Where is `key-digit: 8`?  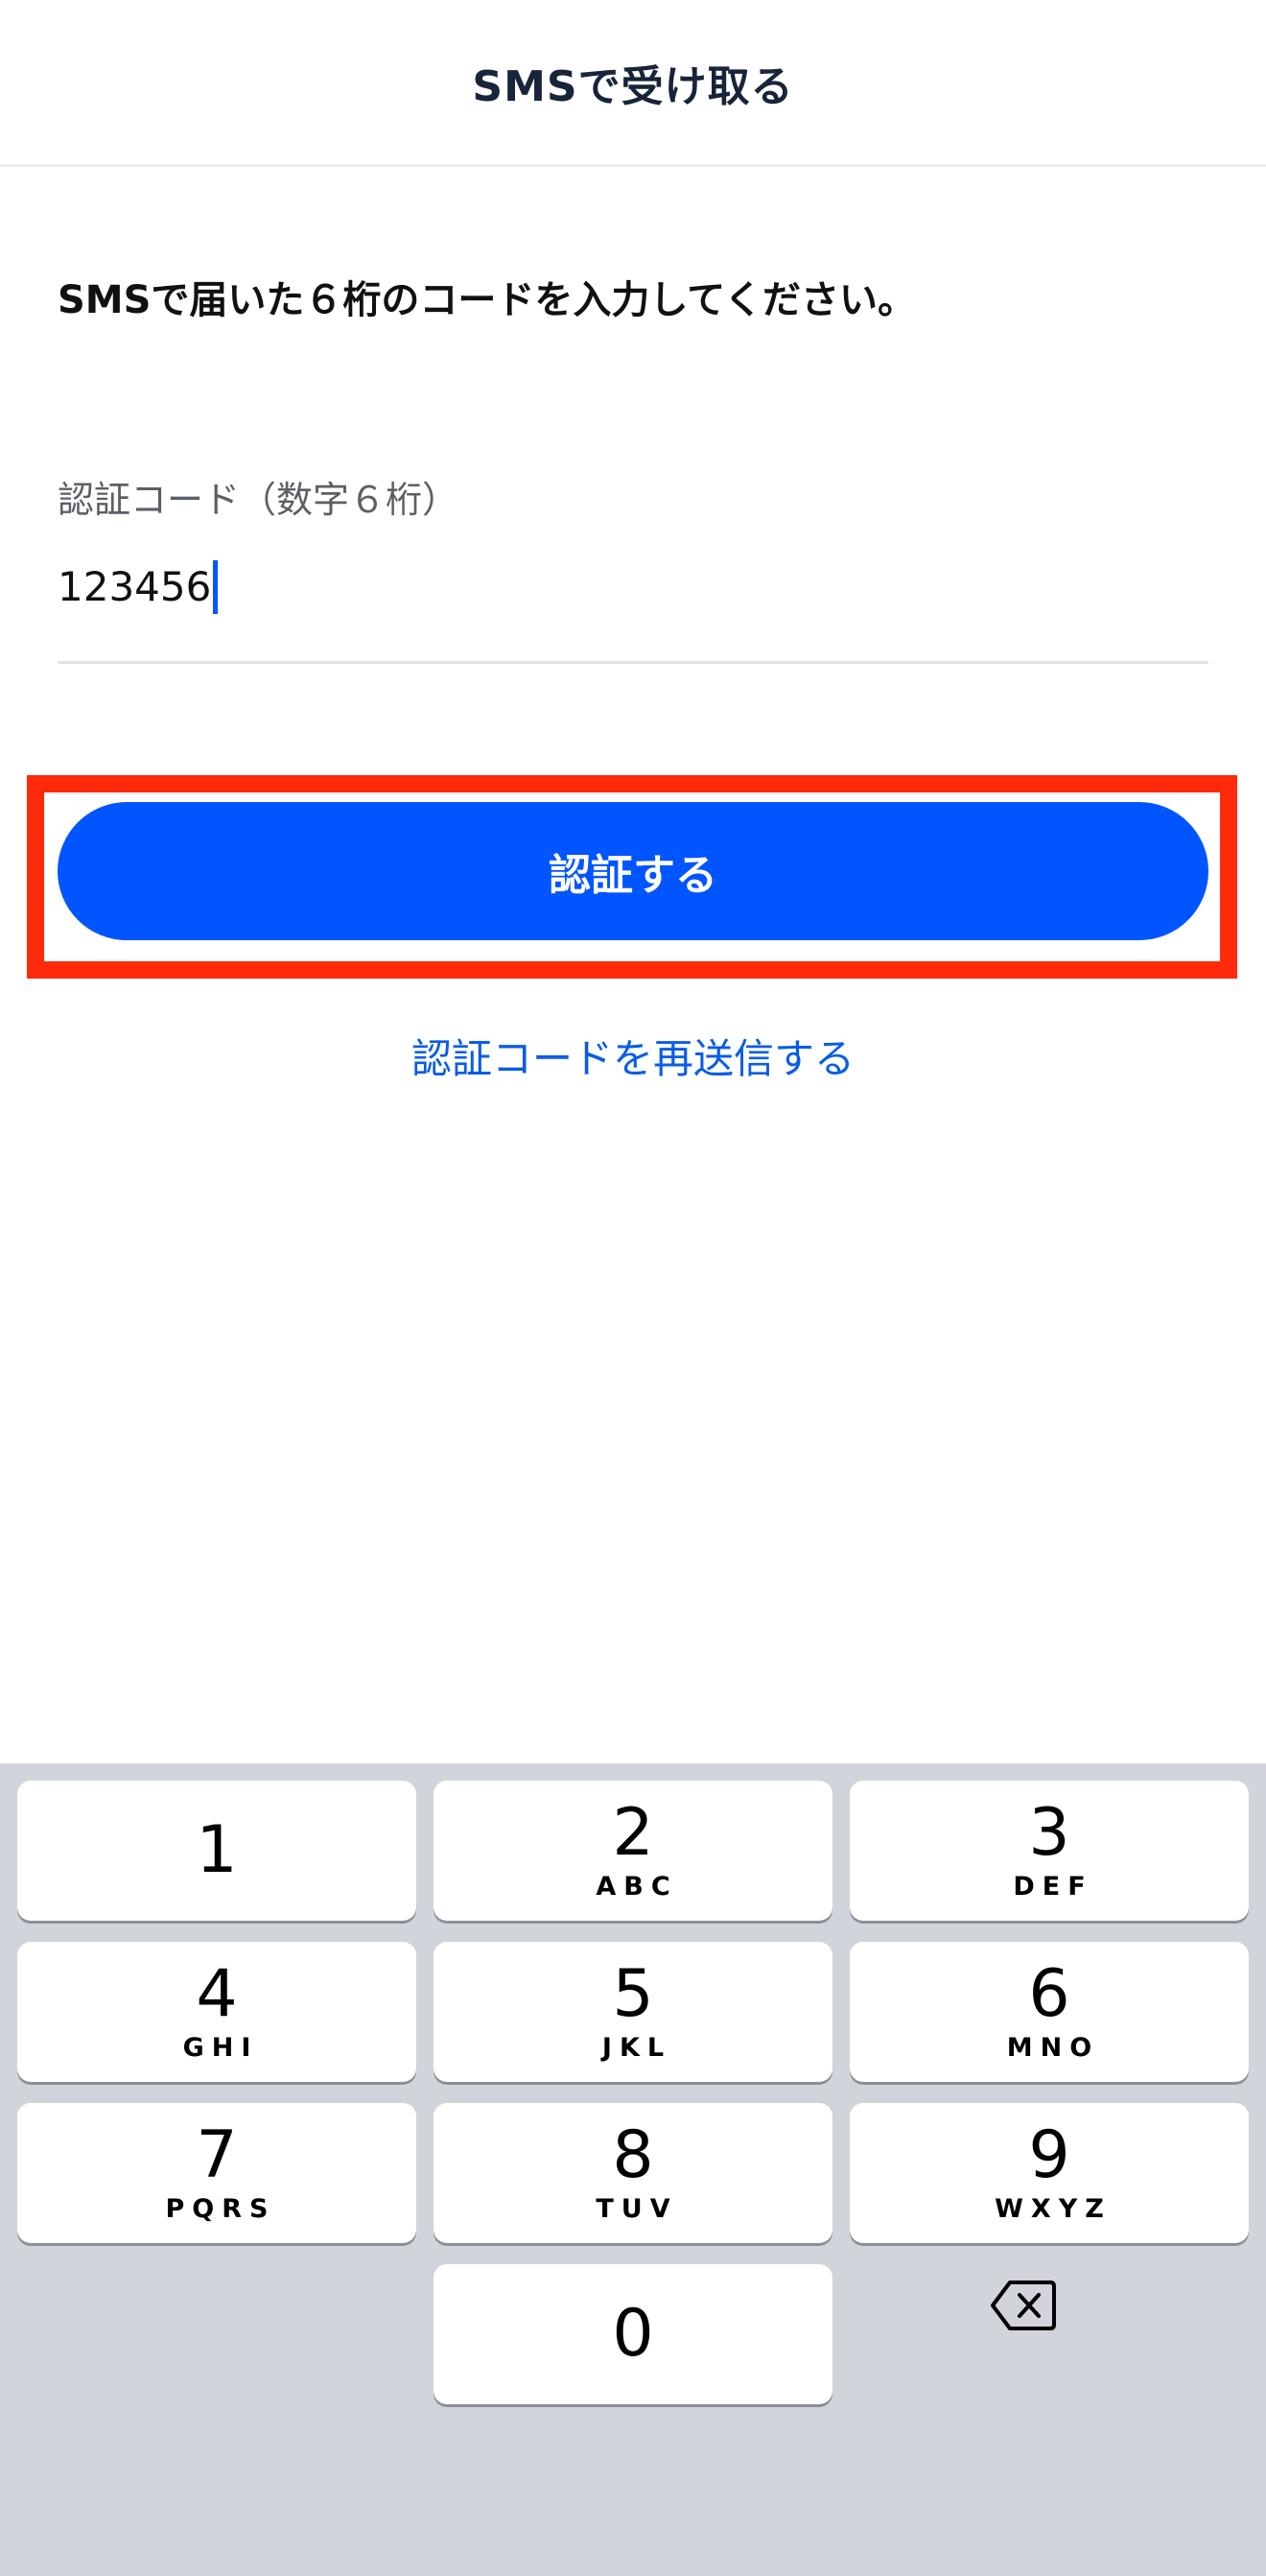
key-digit: 8 is located at coordinates (633, 2155).